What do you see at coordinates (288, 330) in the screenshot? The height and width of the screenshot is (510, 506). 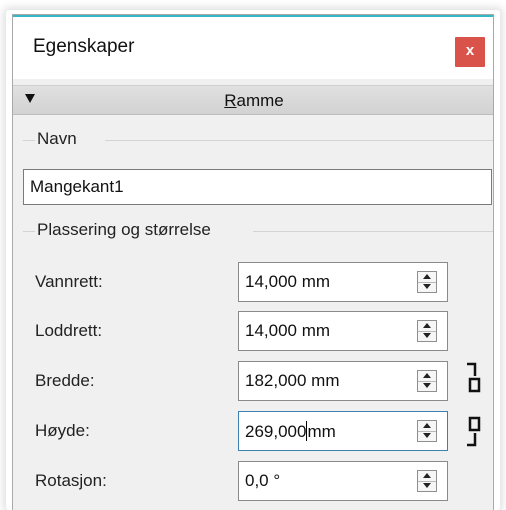 I see `vertical-value: 14,000 mm` at bounding box center [288, 330].